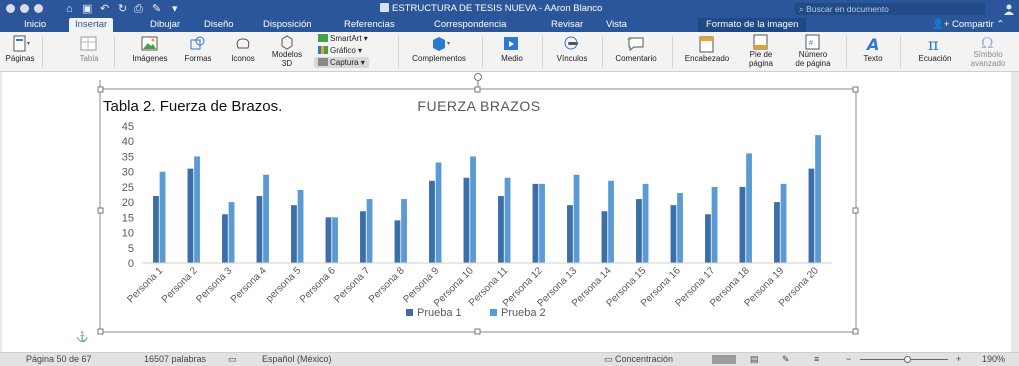 Image resolution: width=1019 pixels, height=366 pixels. I want to click on word-count: 16507 palabras, so click(175, 359).